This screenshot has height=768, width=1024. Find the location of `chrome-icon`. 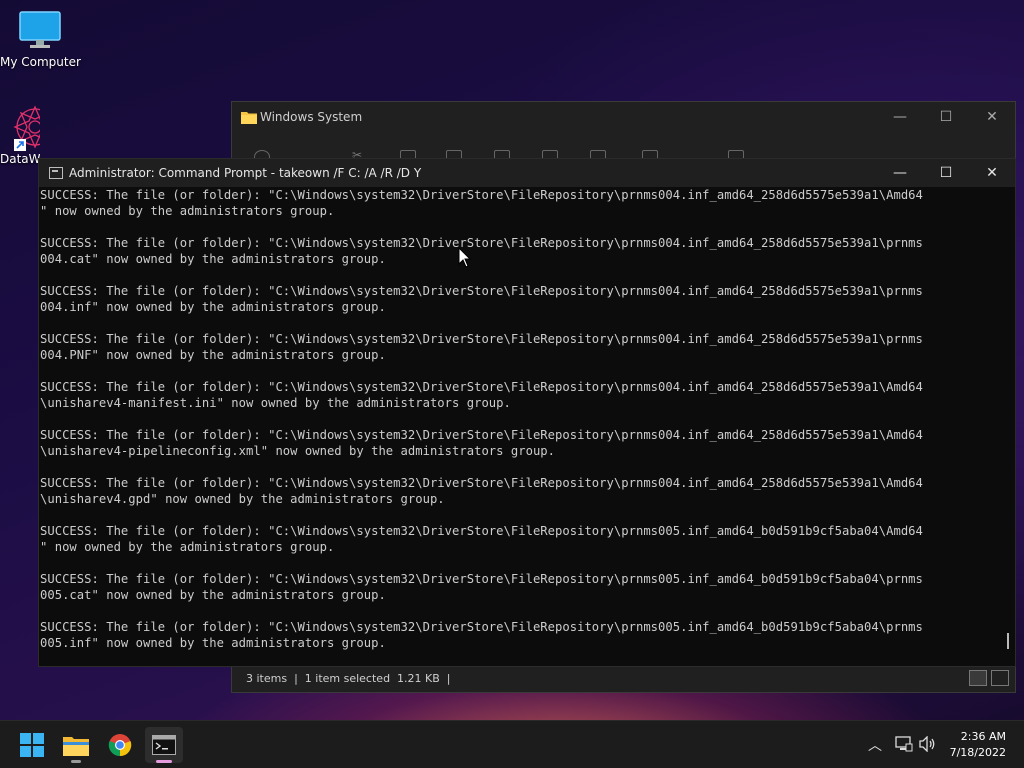

chrome-icon is located at coordinates (120, 745).